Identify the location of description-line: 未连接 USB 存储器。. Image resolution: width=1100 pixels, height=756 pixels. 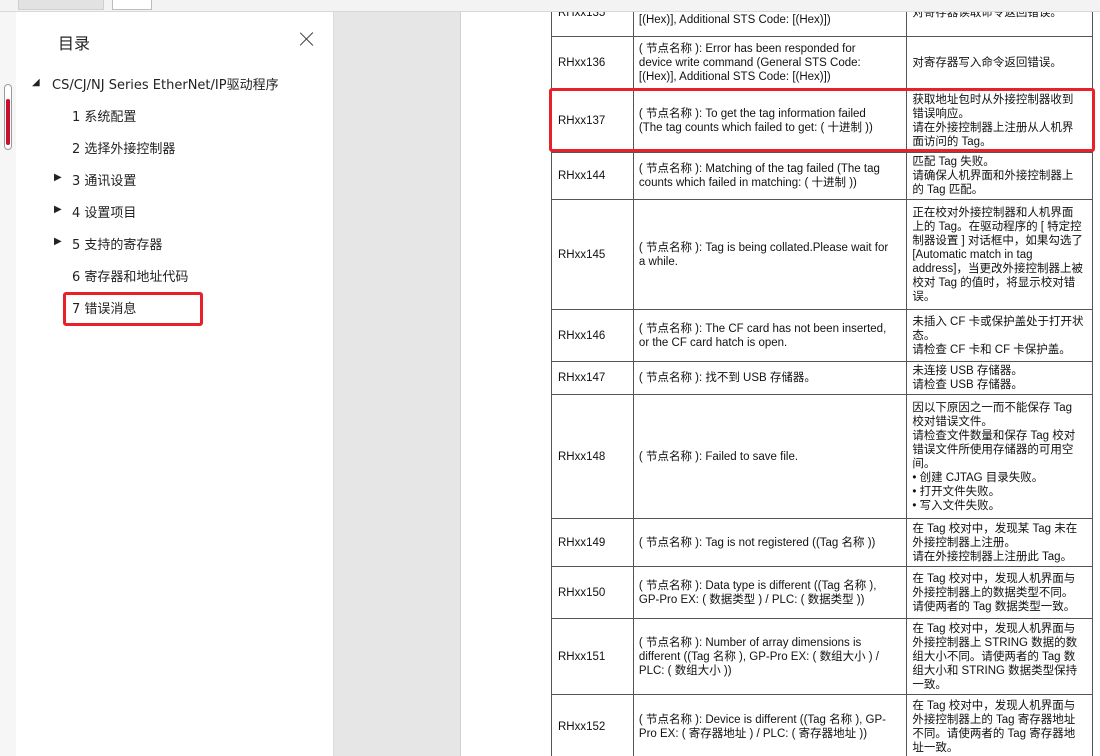
(967, 371).